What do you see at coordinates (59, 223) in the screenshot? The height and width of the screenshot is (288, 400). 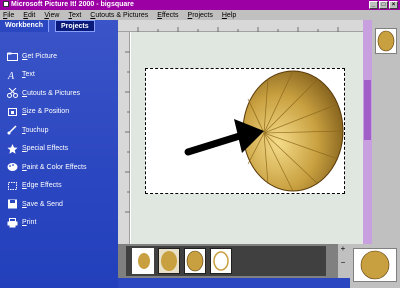 I see `sidebar-item-print: Print` at bounding box center [59, 223].